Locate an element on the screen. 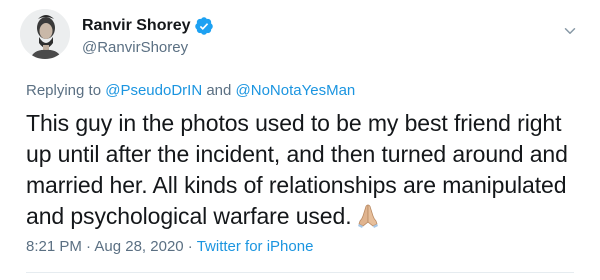 The image size is (600, 280). mention-link: @NoNotaYesMan is located at coordinates (296, 90).